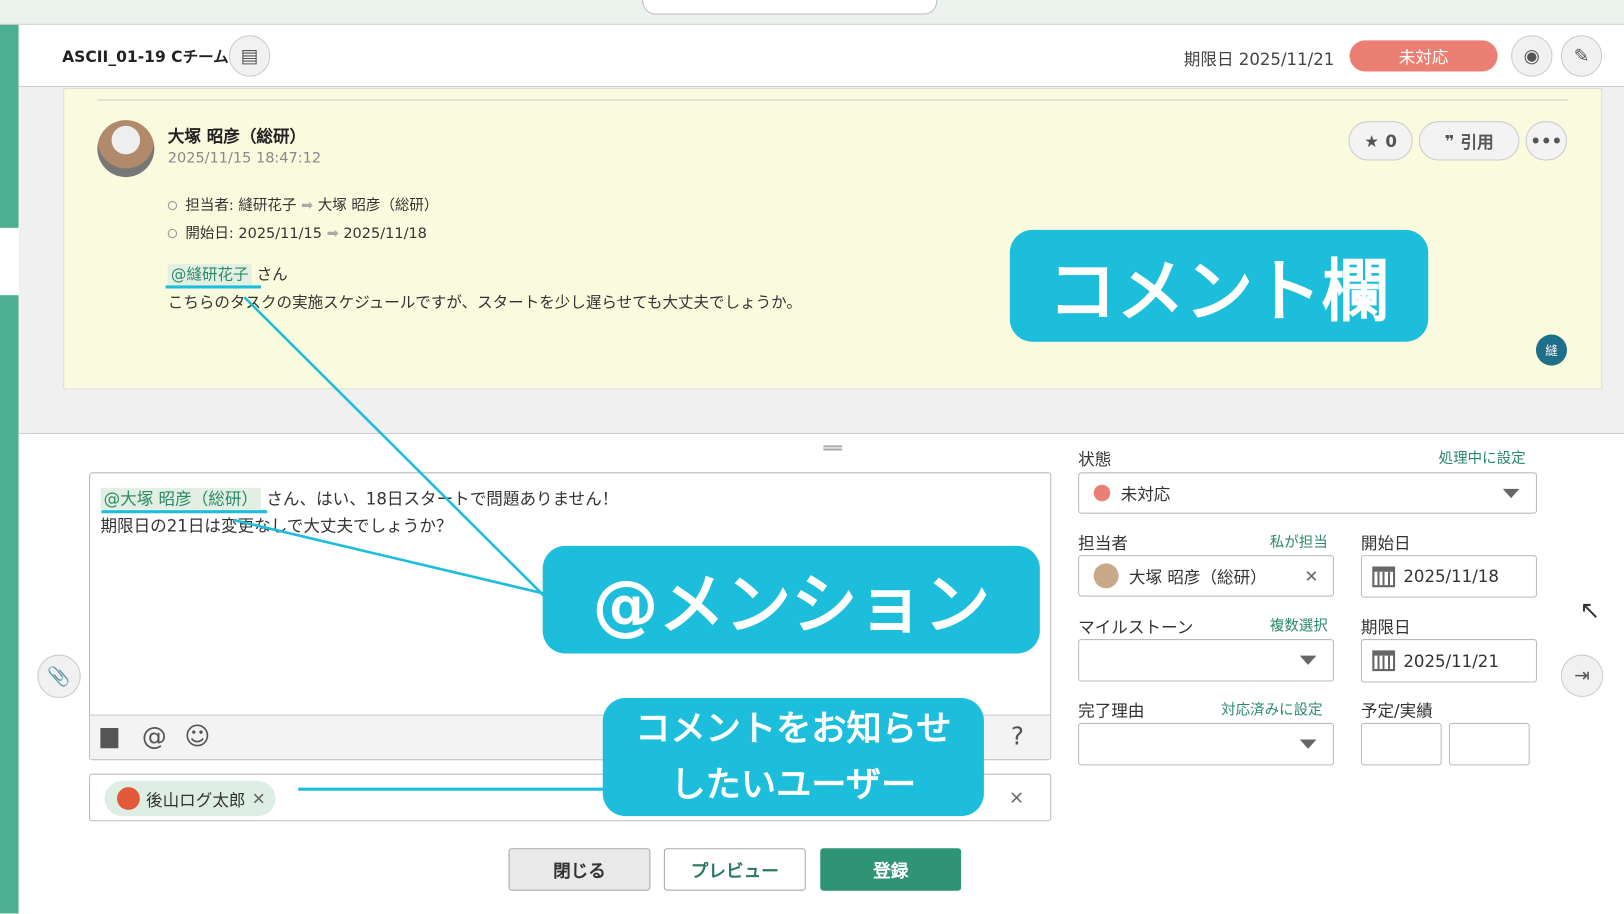 The image size is (1624, 914). I want to click on comment-area-callout: コメント欄, so click(1219, 285).